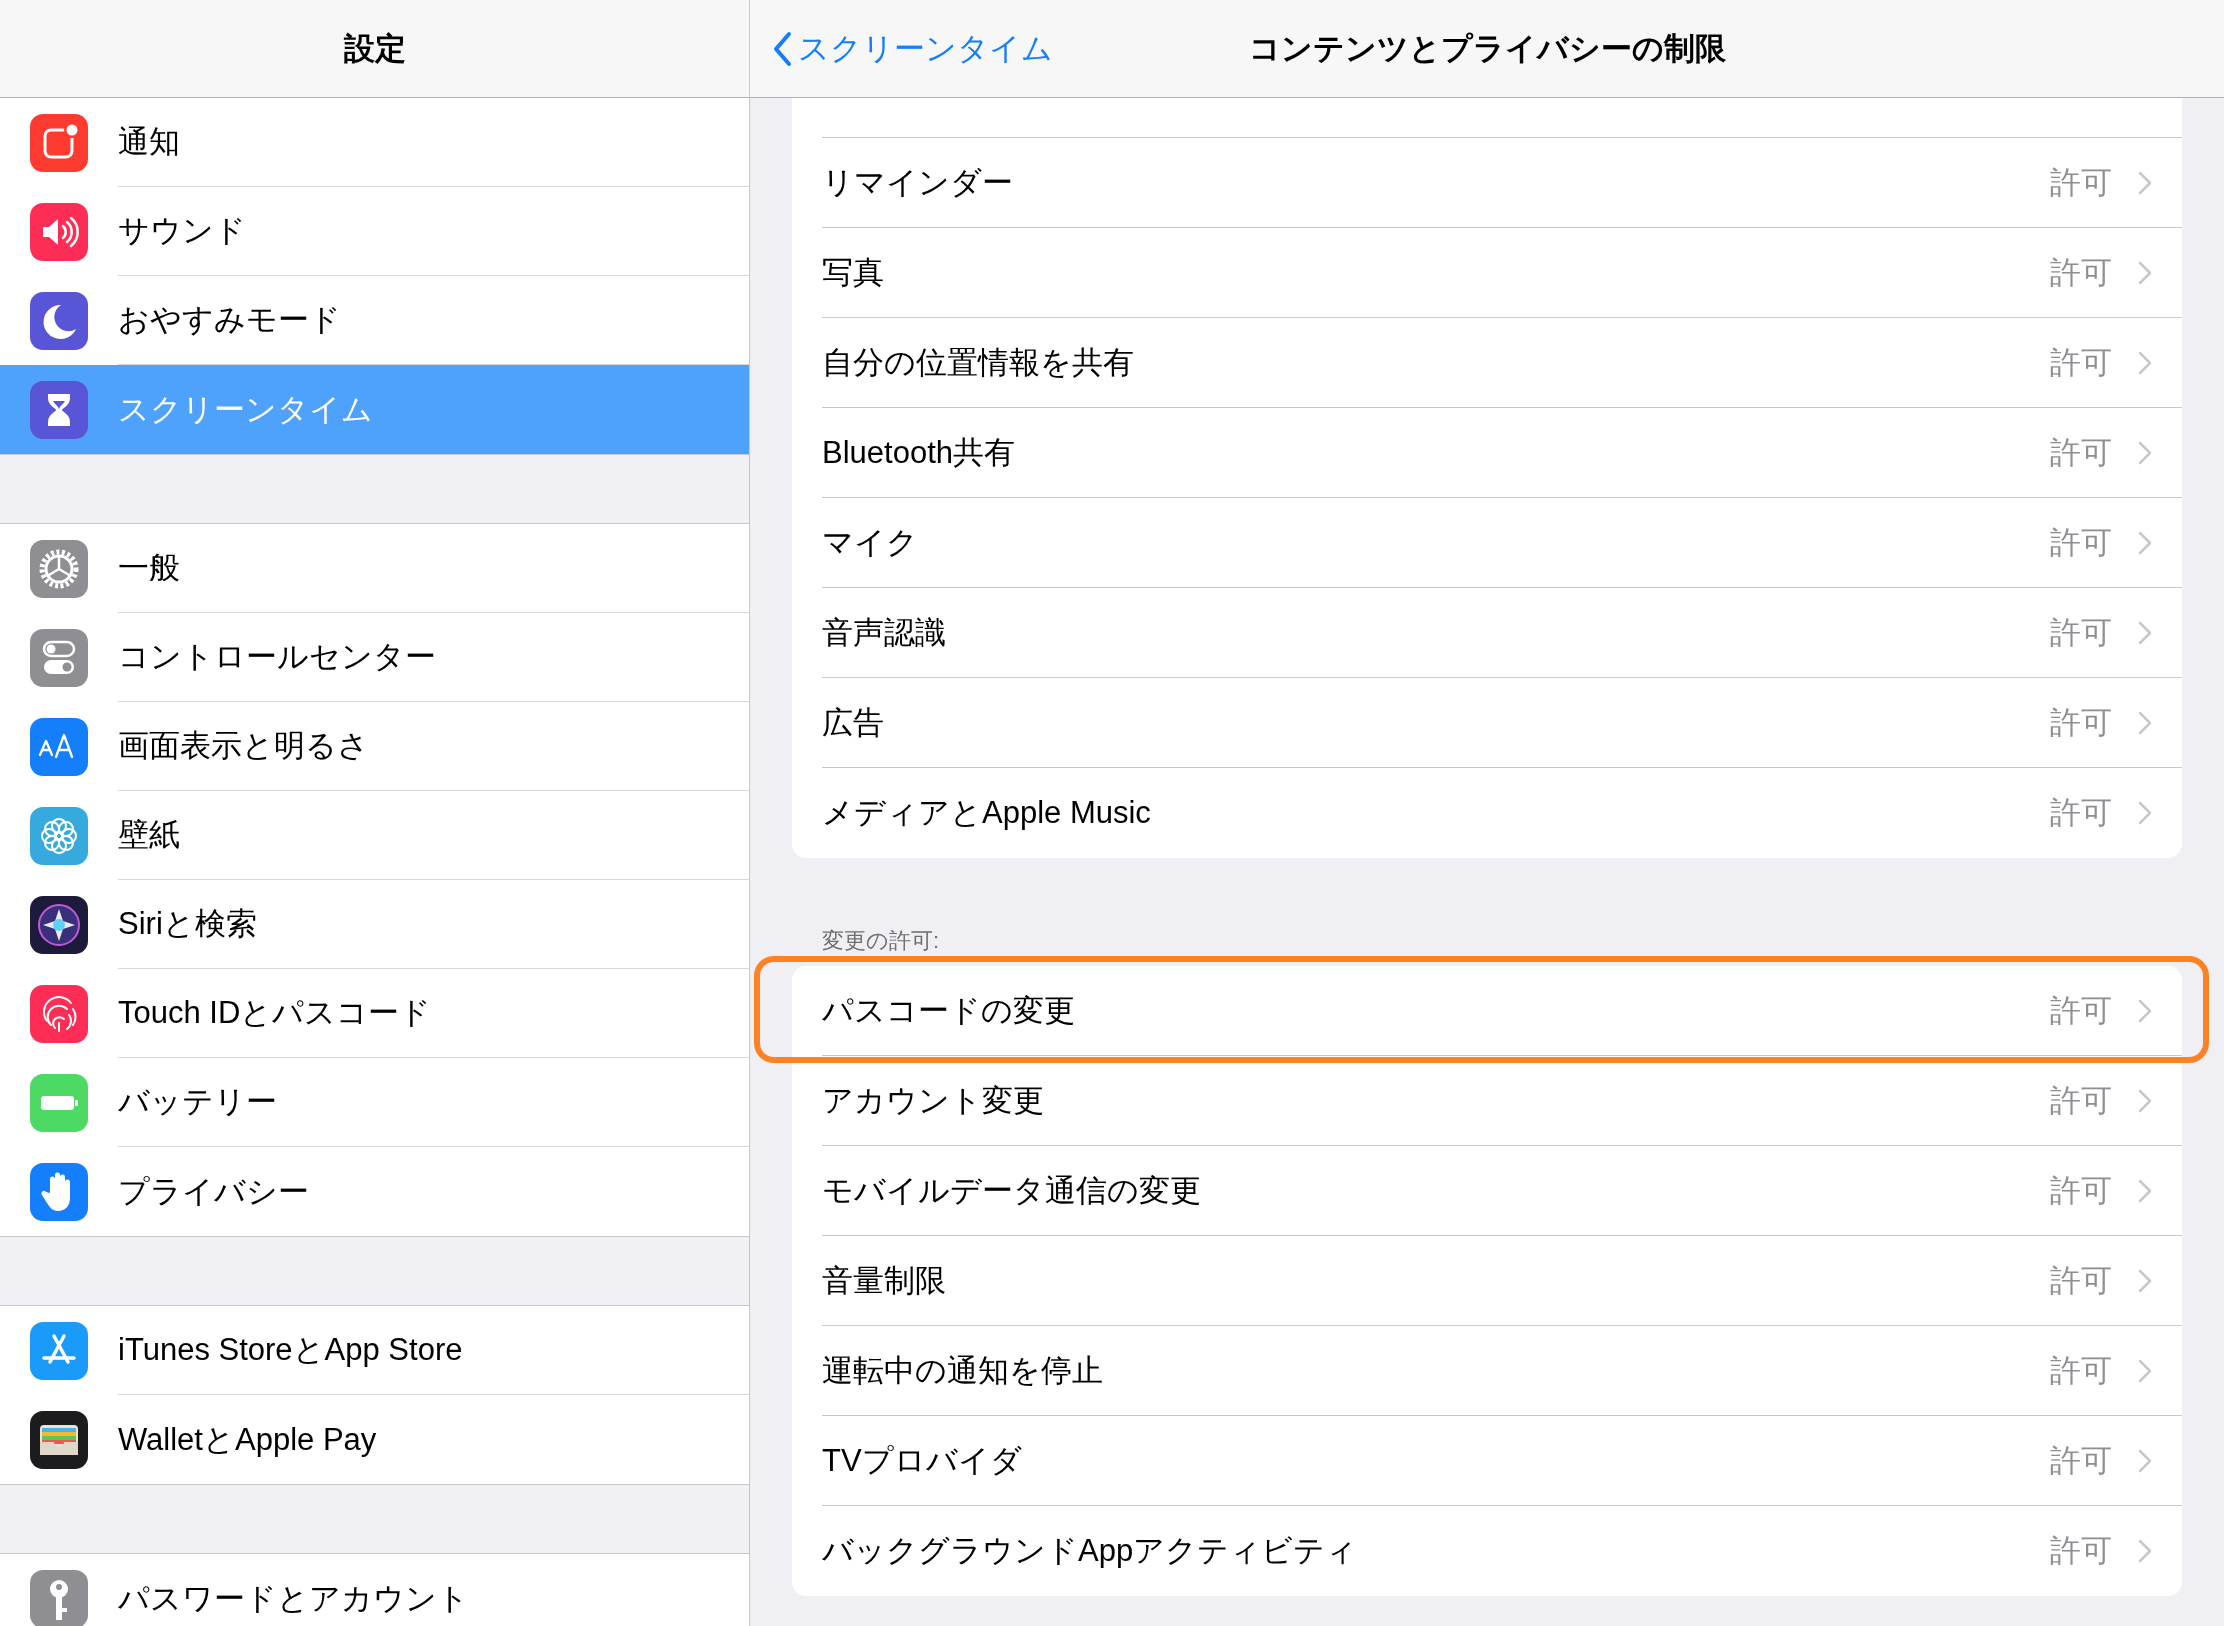 This screenshot has height=1626, width=2224. What do you see at coordinates (1487, 48) in the screenshot?
I see `page-title: コンテンツとプライバシーの制限` at bounding box center [1487, 48].